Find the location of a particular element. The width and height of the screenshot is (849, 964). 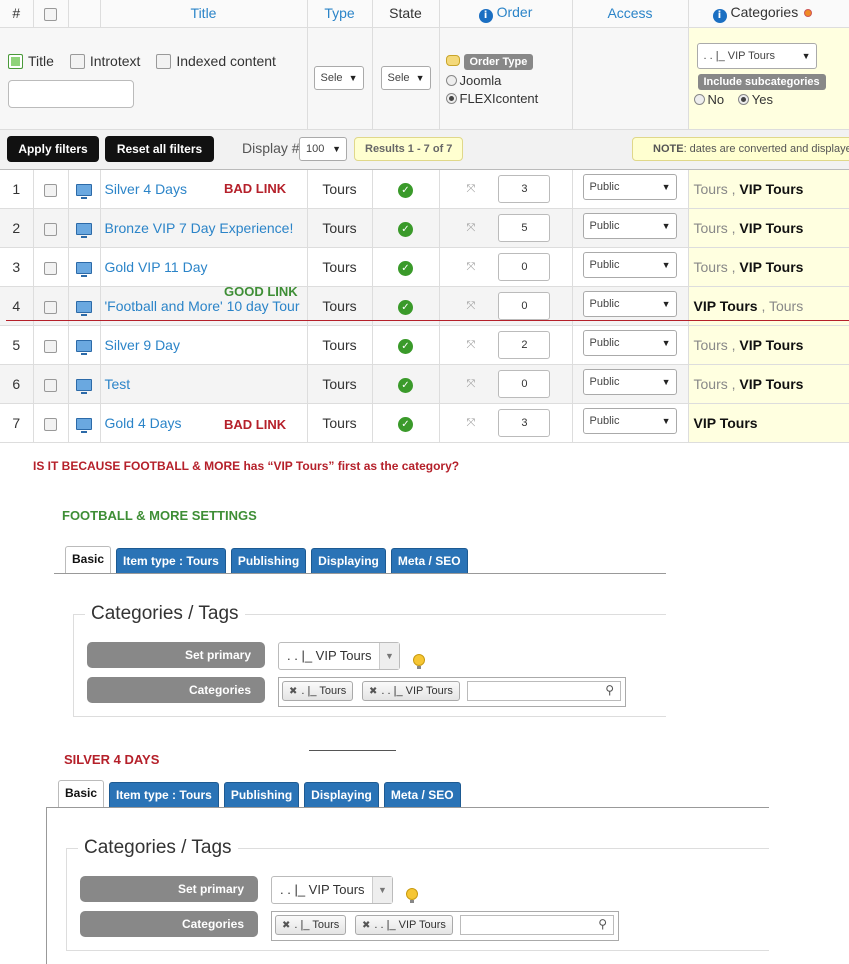

include-yes-radio is located at coordinates (743, 99).